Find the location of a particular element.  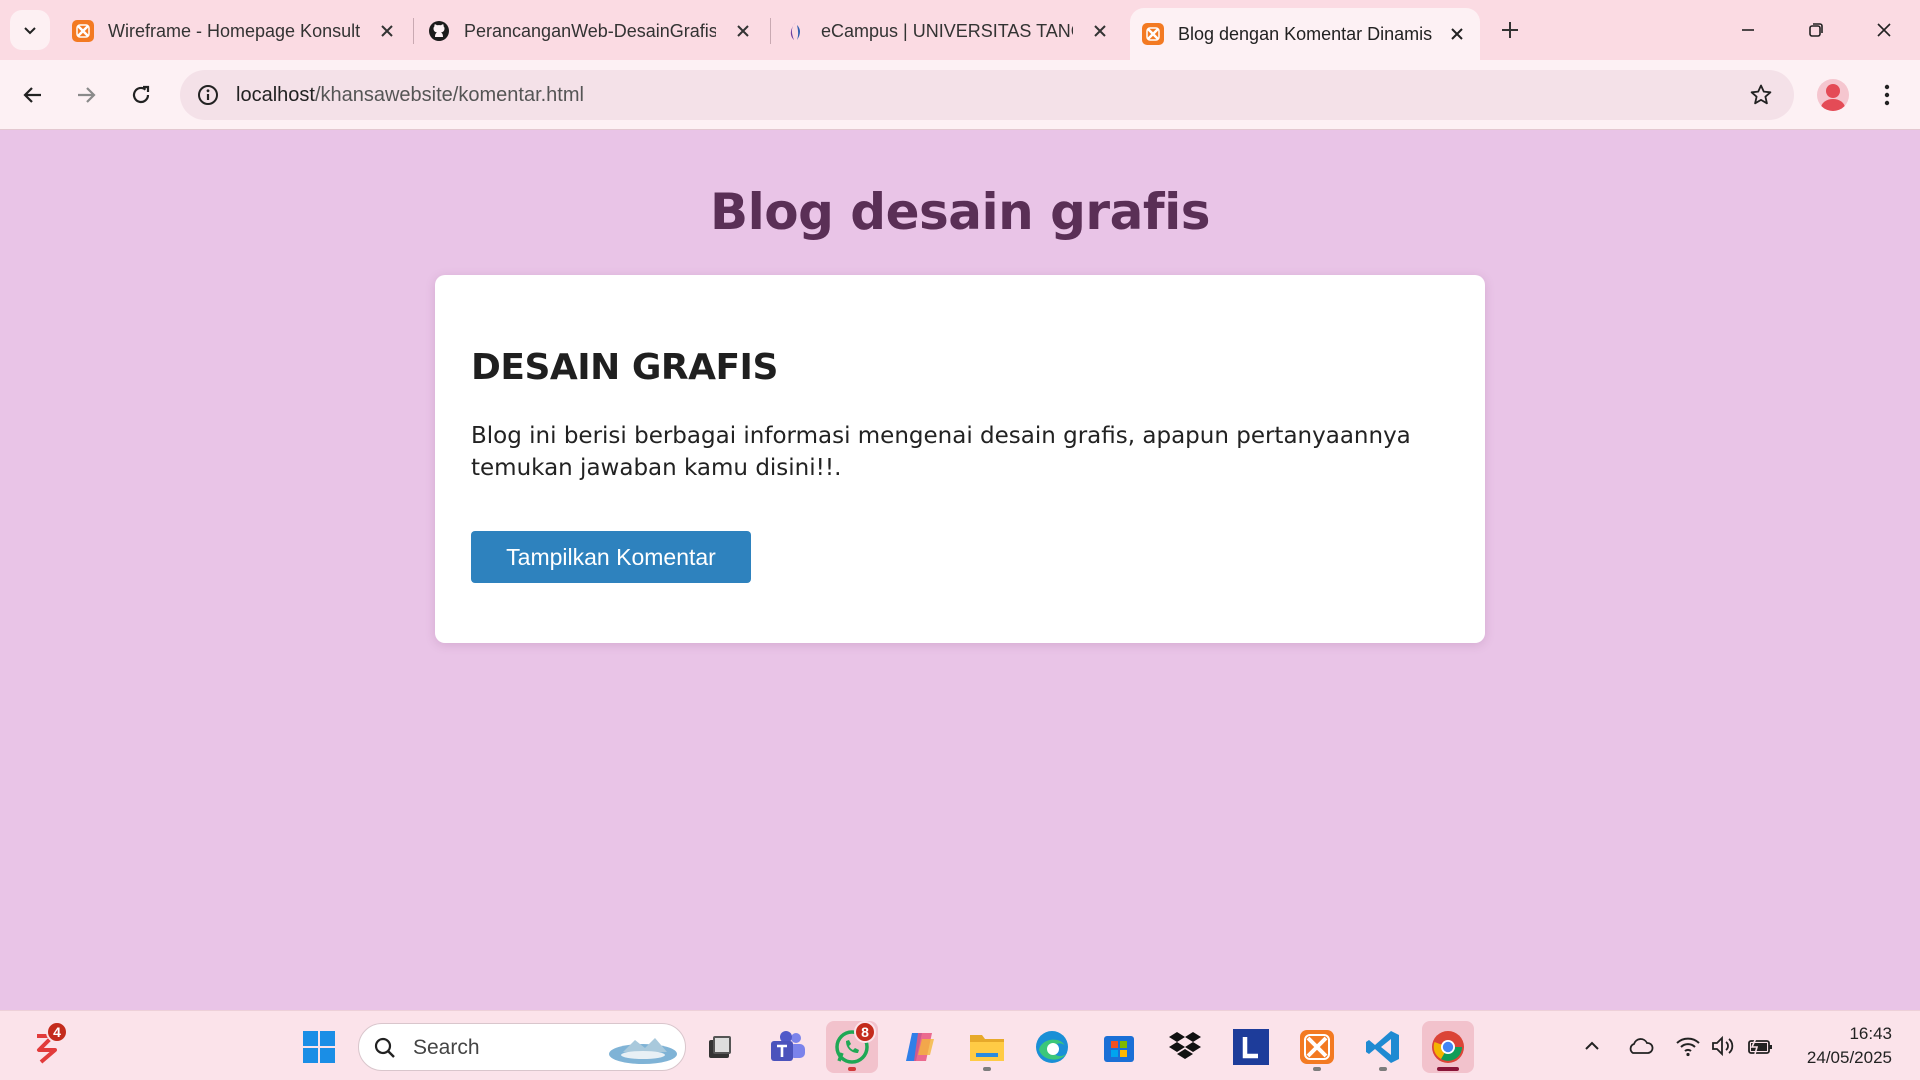

profile-avatar is located at coordinates (1833, 95).